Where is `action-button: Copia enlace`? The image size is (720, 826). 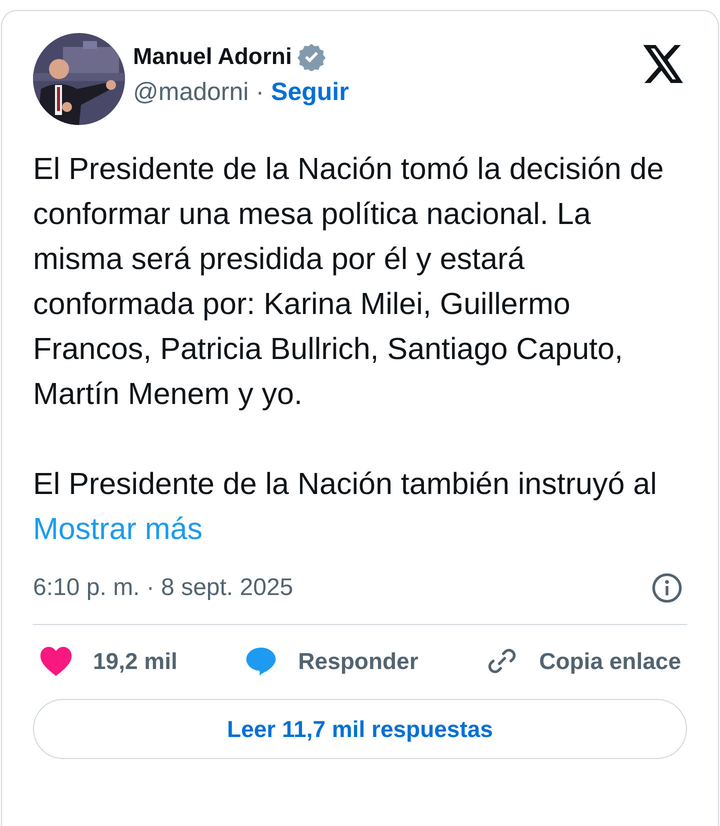
action-button: Copia enlace is located at coordinates (583, 661).